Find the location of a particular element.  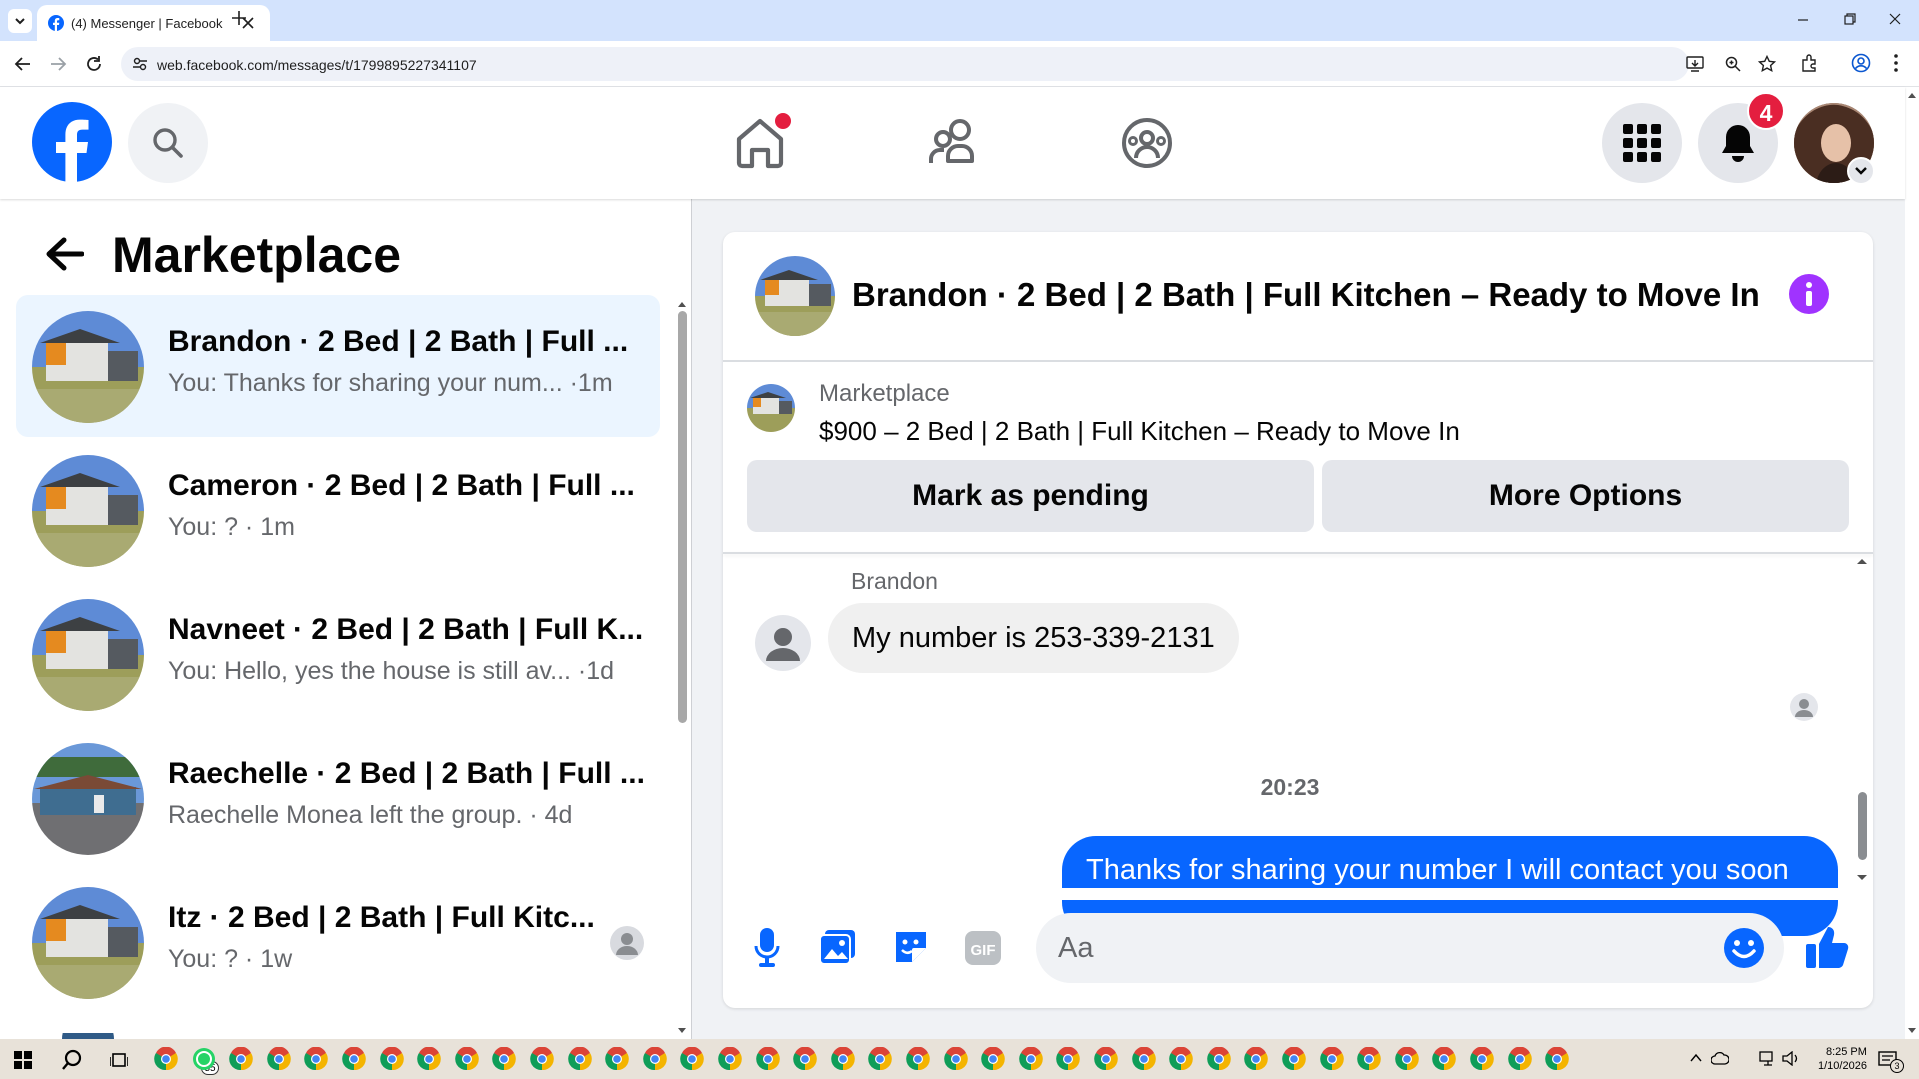

scroll-down-arrow-icon is located at coordinates (682, 1031).